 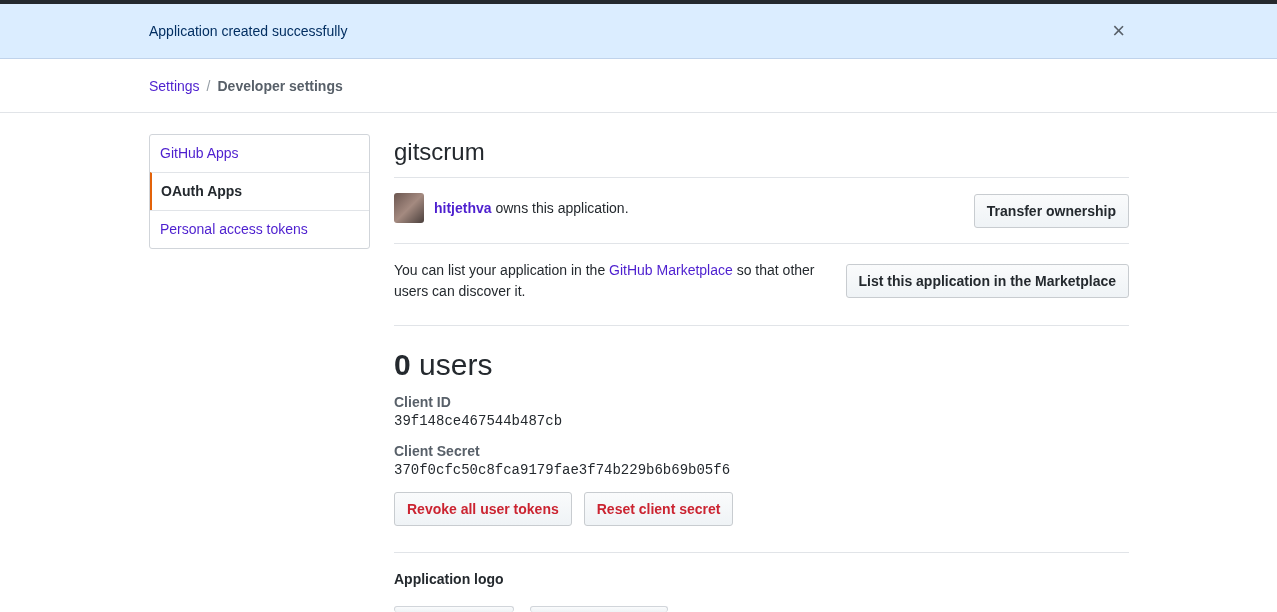 I want to click on app-title: gitscrum, so click(x=761, y=156).